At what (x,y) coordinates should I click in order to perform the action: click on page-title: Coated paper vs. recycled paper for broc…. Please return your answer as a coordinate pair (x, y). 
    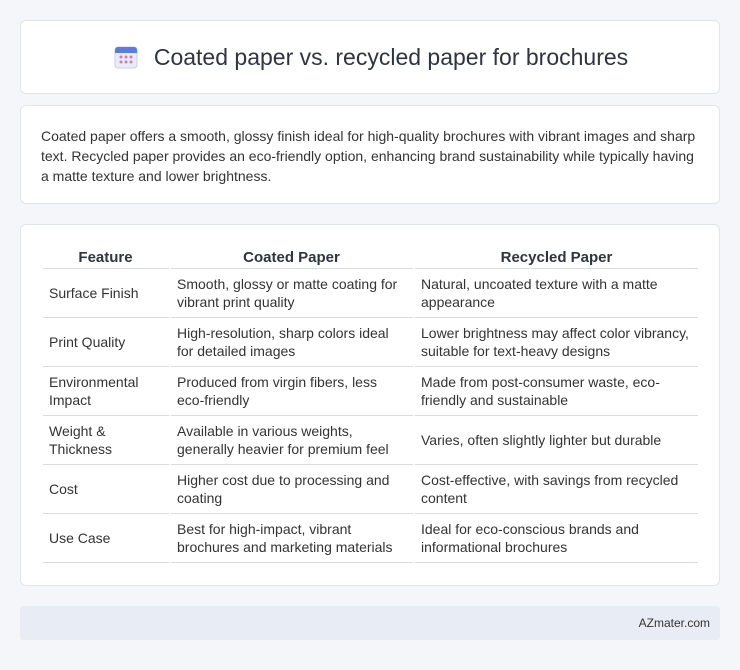
    Looking at the image, I should click on (391, 56).